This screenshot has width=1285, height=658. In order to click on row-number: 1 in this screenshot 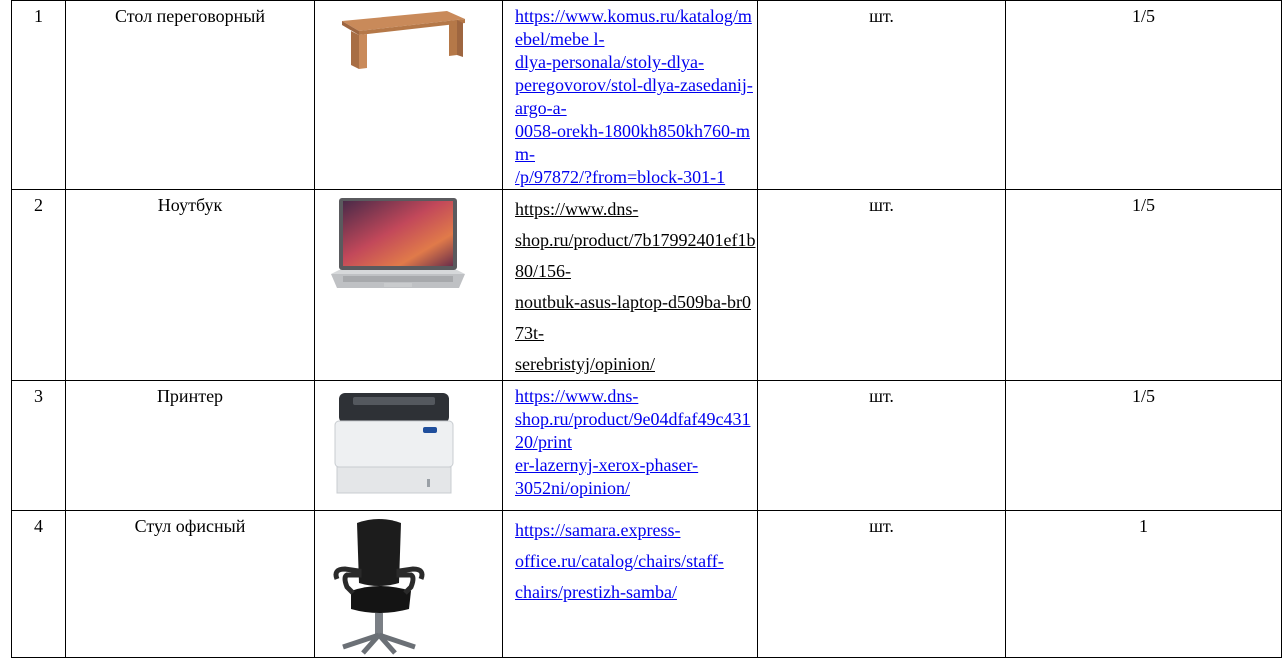, I will do `click(38, 95)`.